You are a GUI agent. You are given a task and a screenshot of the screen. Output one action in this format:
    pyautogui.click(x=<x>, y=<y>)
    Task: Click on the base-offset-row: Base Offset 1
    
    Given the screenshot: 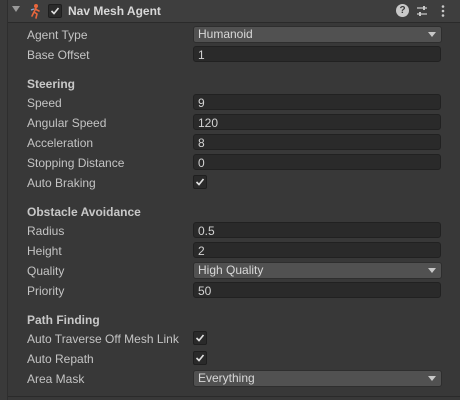 What is the action you would take?
    pyautogui.click(x=234, y=55)
    